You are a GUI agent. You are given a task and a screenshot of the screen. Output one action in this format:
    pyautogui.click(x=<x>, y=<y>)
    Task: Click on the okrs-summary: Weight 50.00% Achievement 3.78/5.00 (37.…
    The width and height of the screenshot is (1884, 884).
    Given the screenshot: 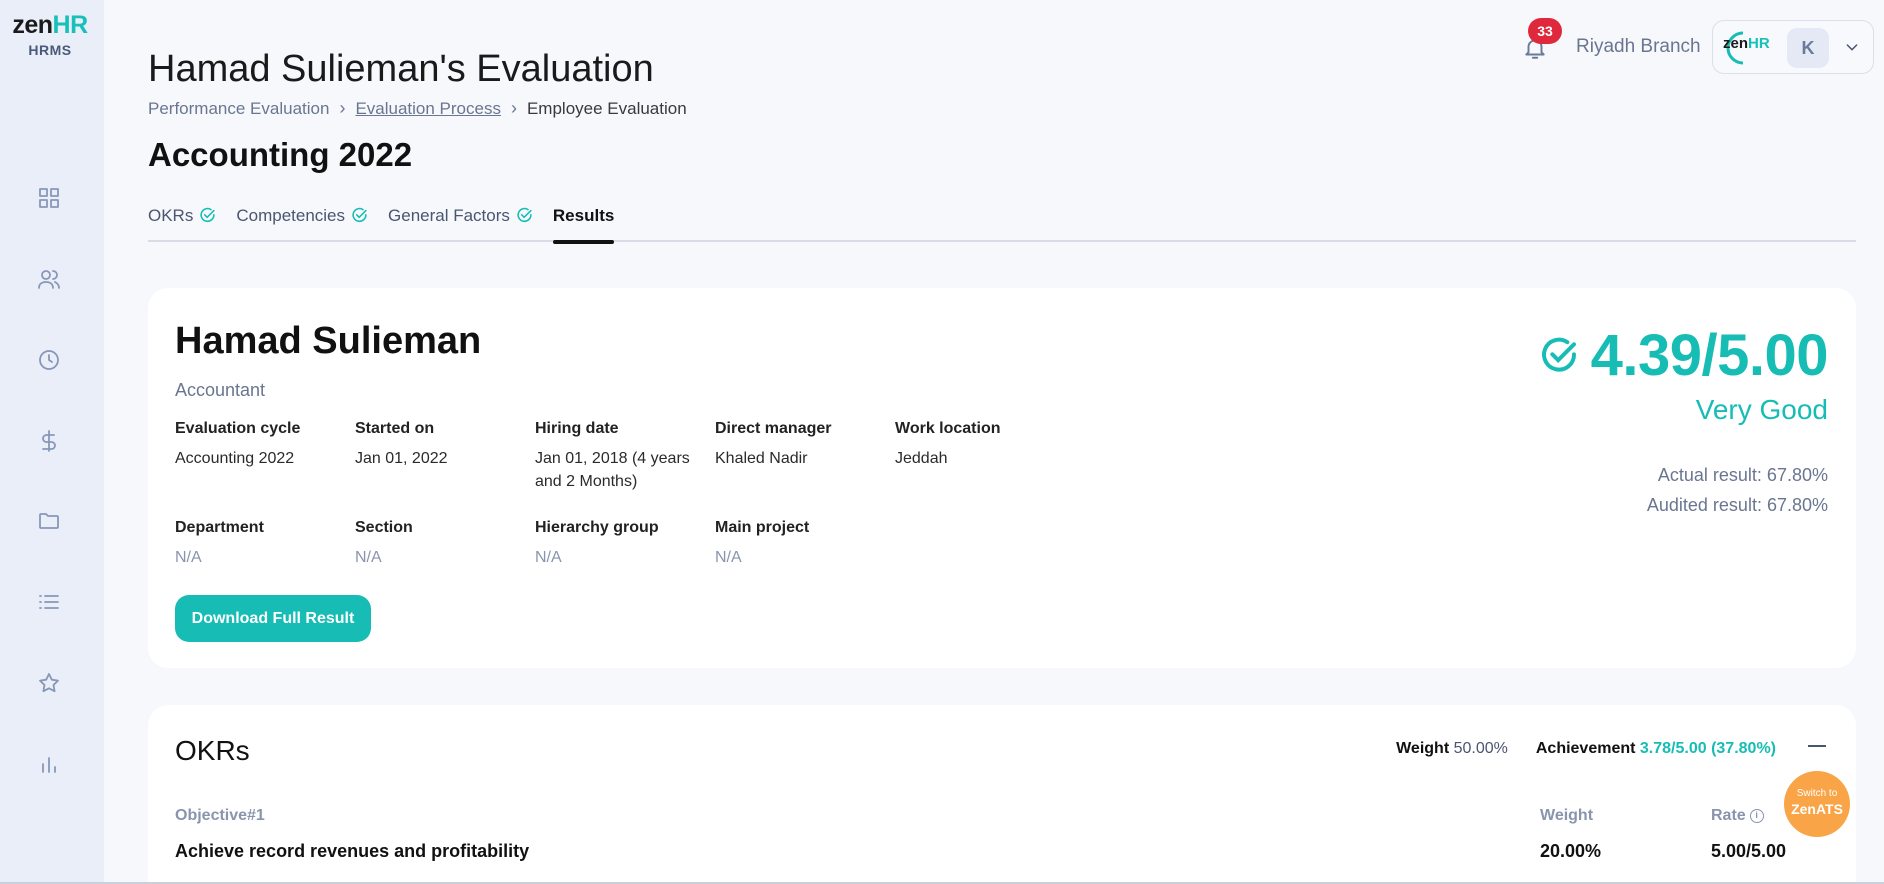 What is the action you would take?
    pyautogui.click(x=1586, y=749)
    